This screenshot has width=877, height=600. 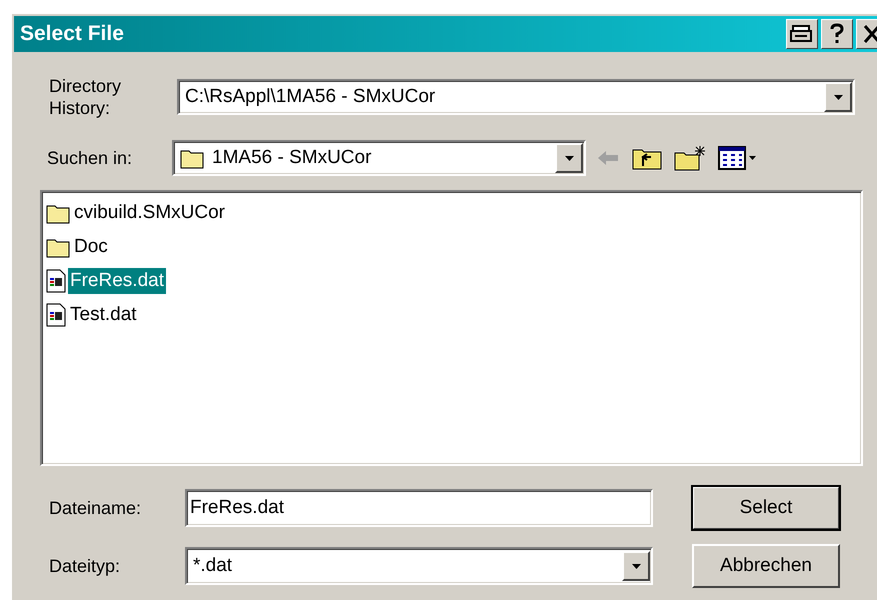 I want to click on file-name-label: Dateiname:, so click(x=95, y=508).